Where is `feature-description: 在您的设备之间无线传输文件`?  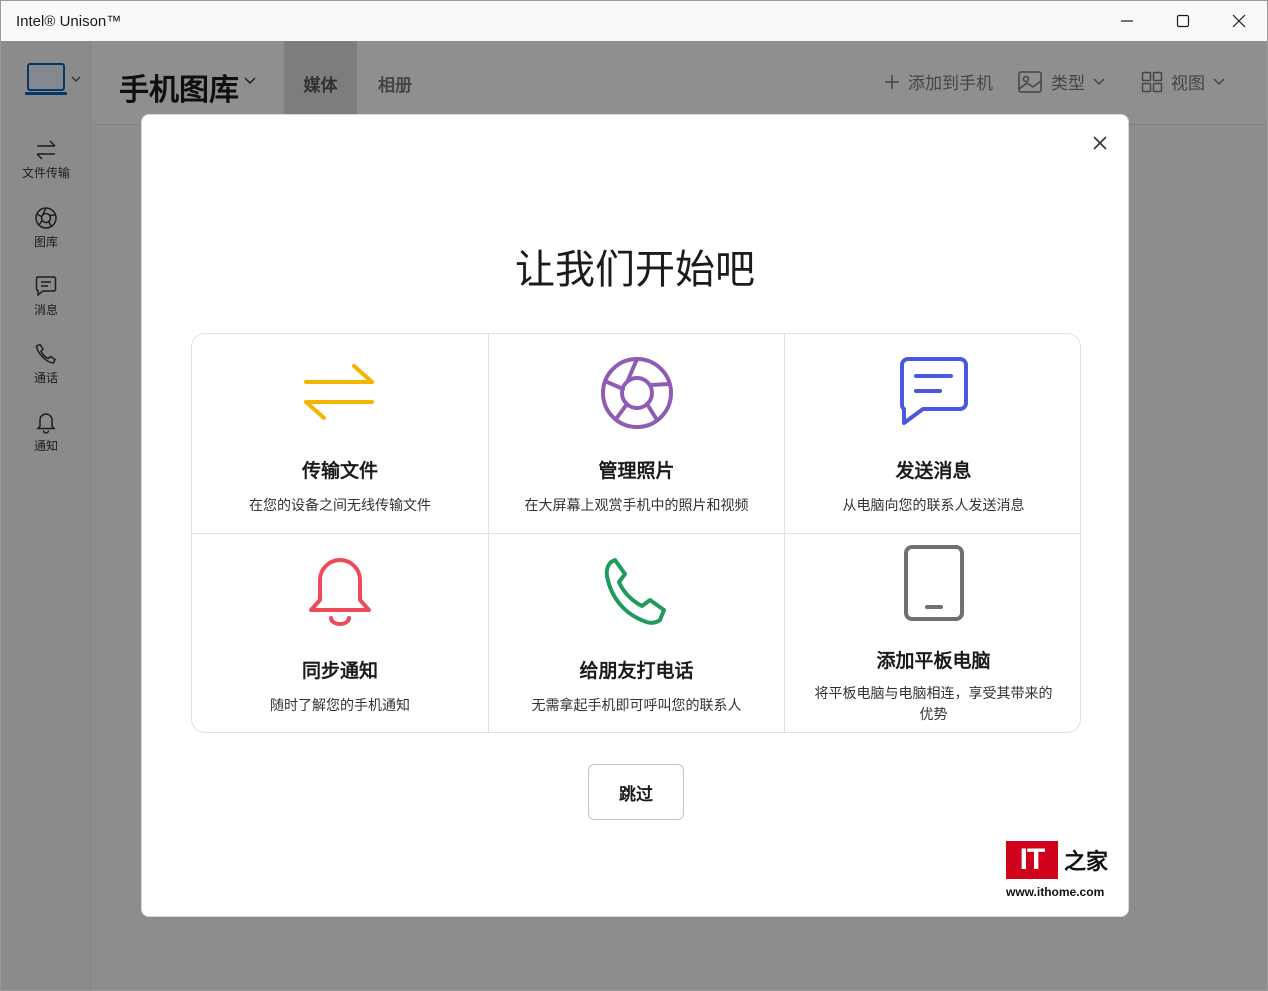
feature-description: 在您的设备之间无线传输文件 is located at coordinates (340, 506).